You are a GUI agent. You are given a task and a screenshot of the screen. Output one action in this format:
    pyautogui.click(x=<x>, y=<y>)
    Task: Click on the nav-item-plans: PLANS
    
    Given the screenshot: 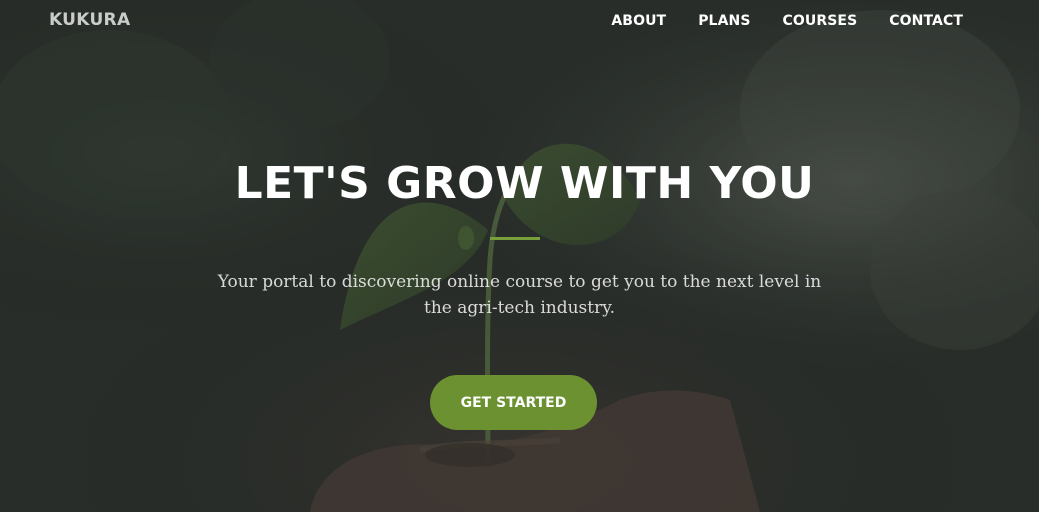 What is the action you would take?
    pyautogui.click(x=724, y=21)
    